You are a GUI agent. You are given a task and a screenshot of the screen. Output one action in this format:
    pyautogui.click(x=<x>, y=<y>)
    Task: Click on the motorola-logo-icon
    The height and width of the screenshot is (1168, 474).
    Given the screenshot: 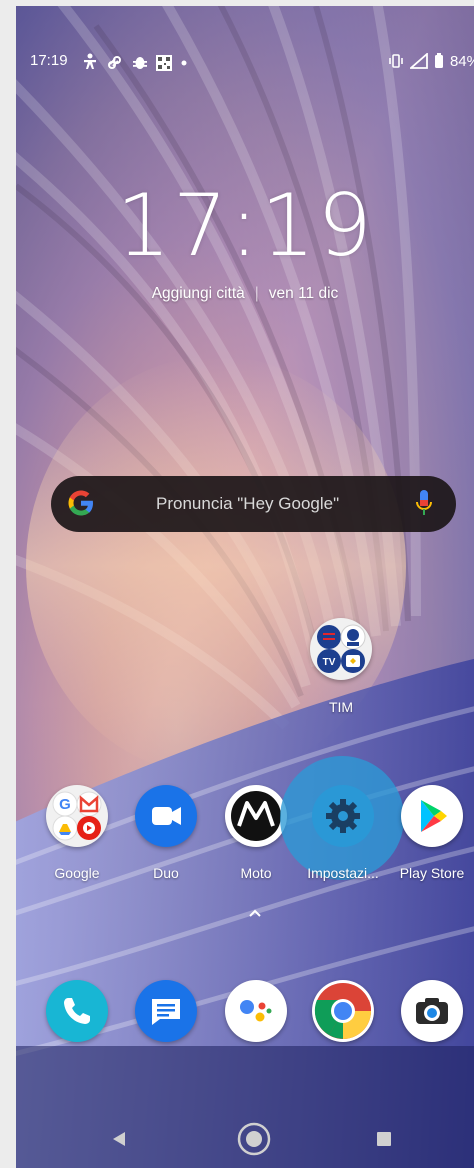 What is the action you would take?
    pyautogui.click(x=256, y=816)
    